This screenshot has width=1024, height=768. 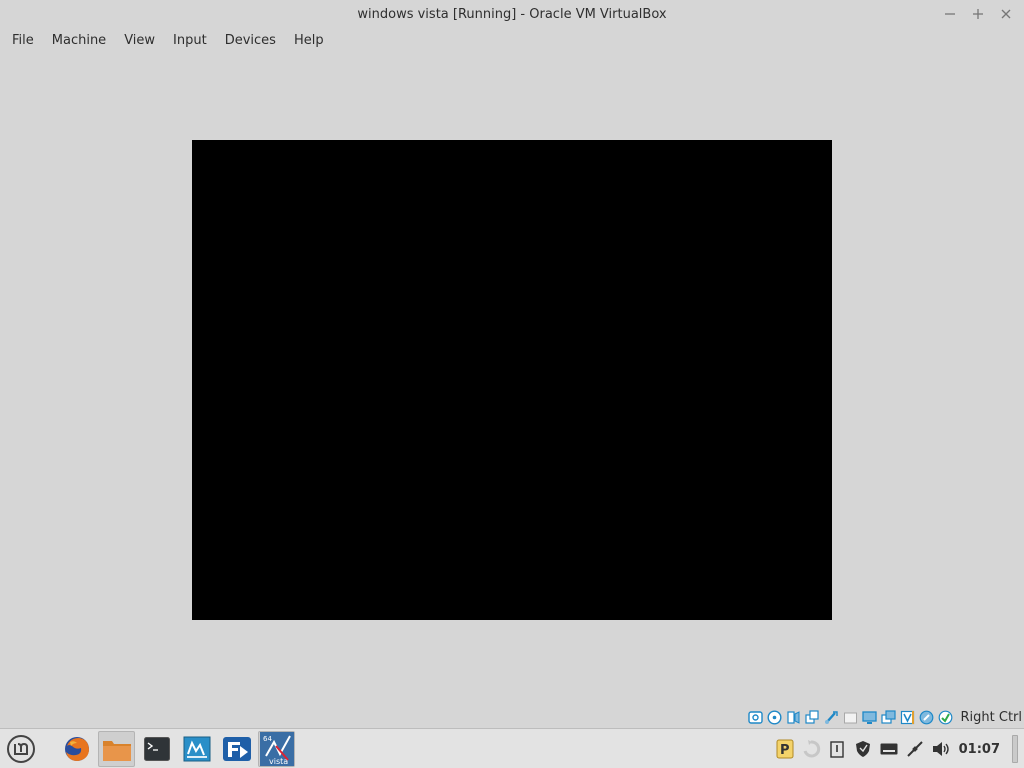 I want to click on panel-launchers: 64 vista, so click(x=176, y=749).